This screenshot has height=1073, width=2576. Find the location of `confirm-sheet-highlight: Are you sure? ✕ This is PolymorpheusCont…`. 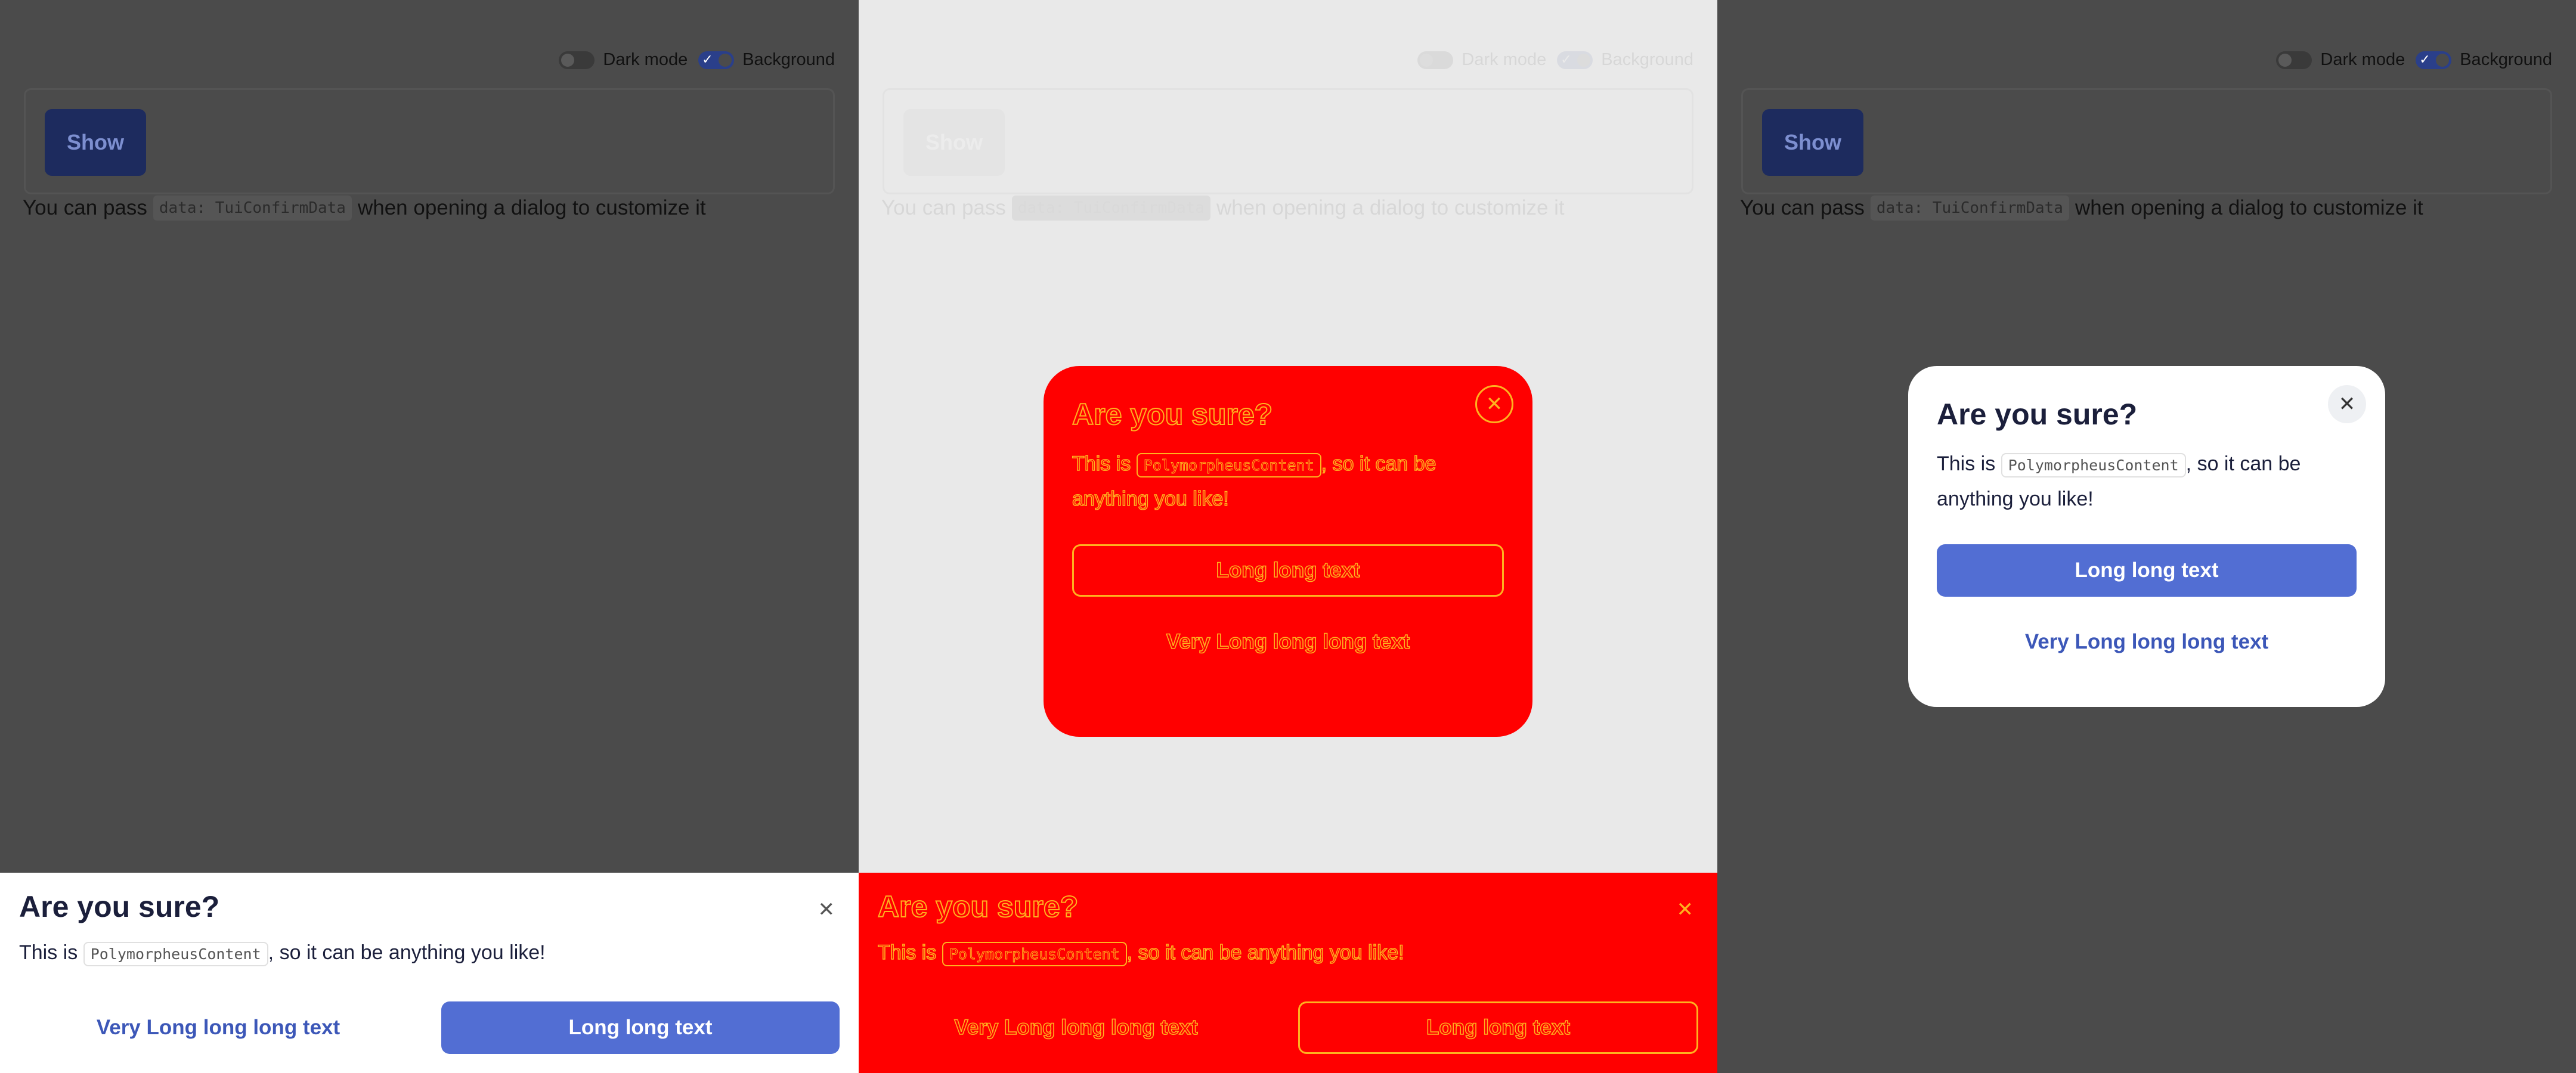

confirm-sheet-highlight: Are you sure? ✕ This is PolymorpheusCont… is located at coordinates (1288, 973).